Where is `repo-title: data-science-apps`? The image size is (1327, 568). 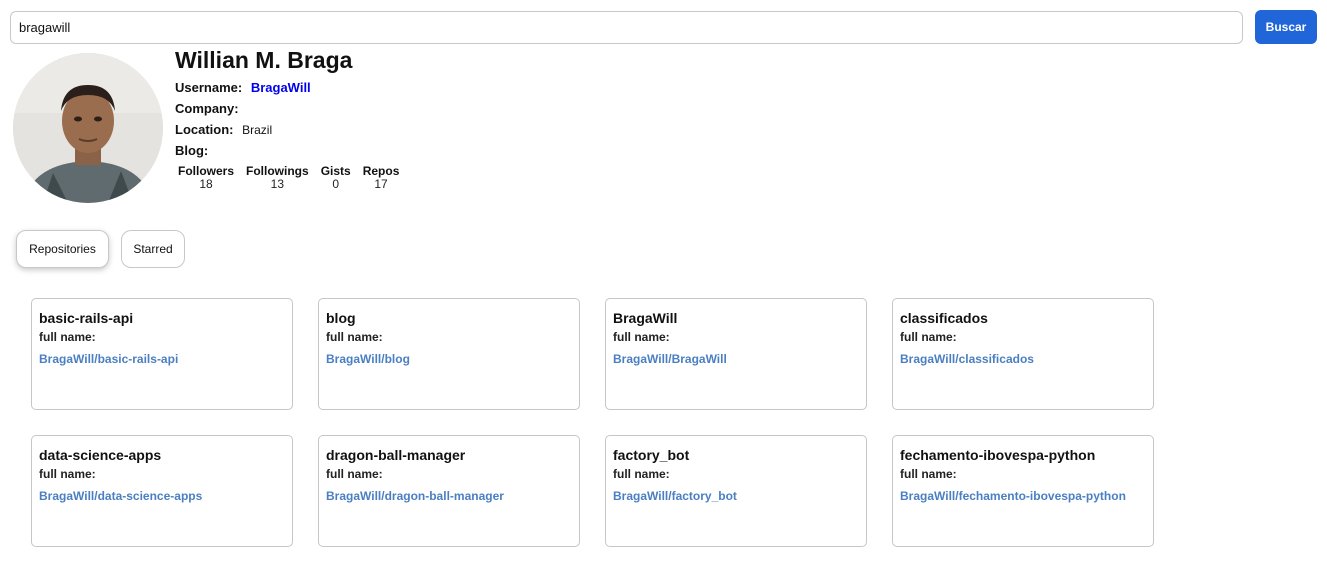
repo-title: data-science-apps is located at coordinates (100, 455).